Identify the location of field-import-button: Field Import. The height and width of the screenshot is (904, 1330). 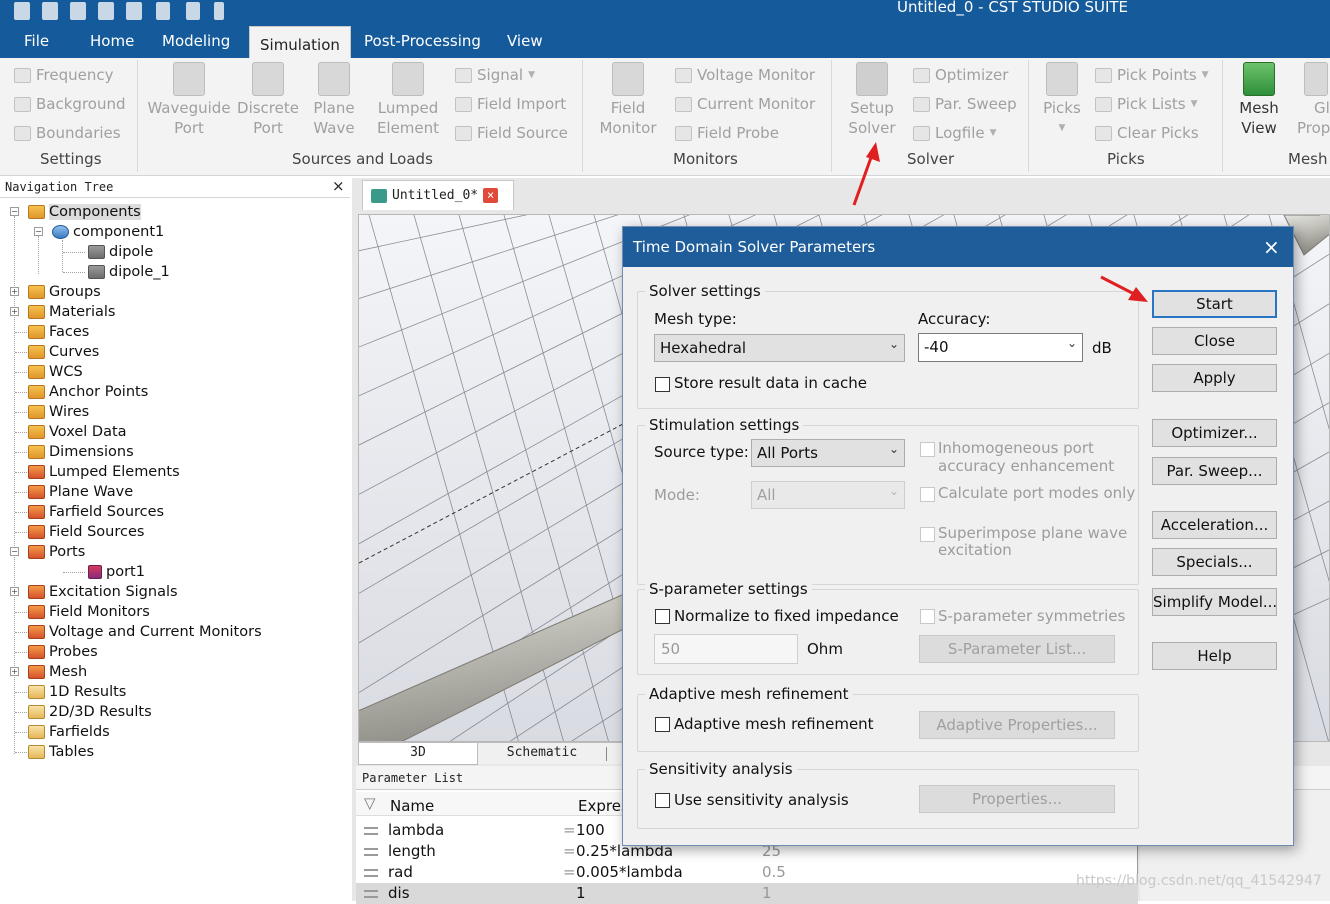
(510, 104).